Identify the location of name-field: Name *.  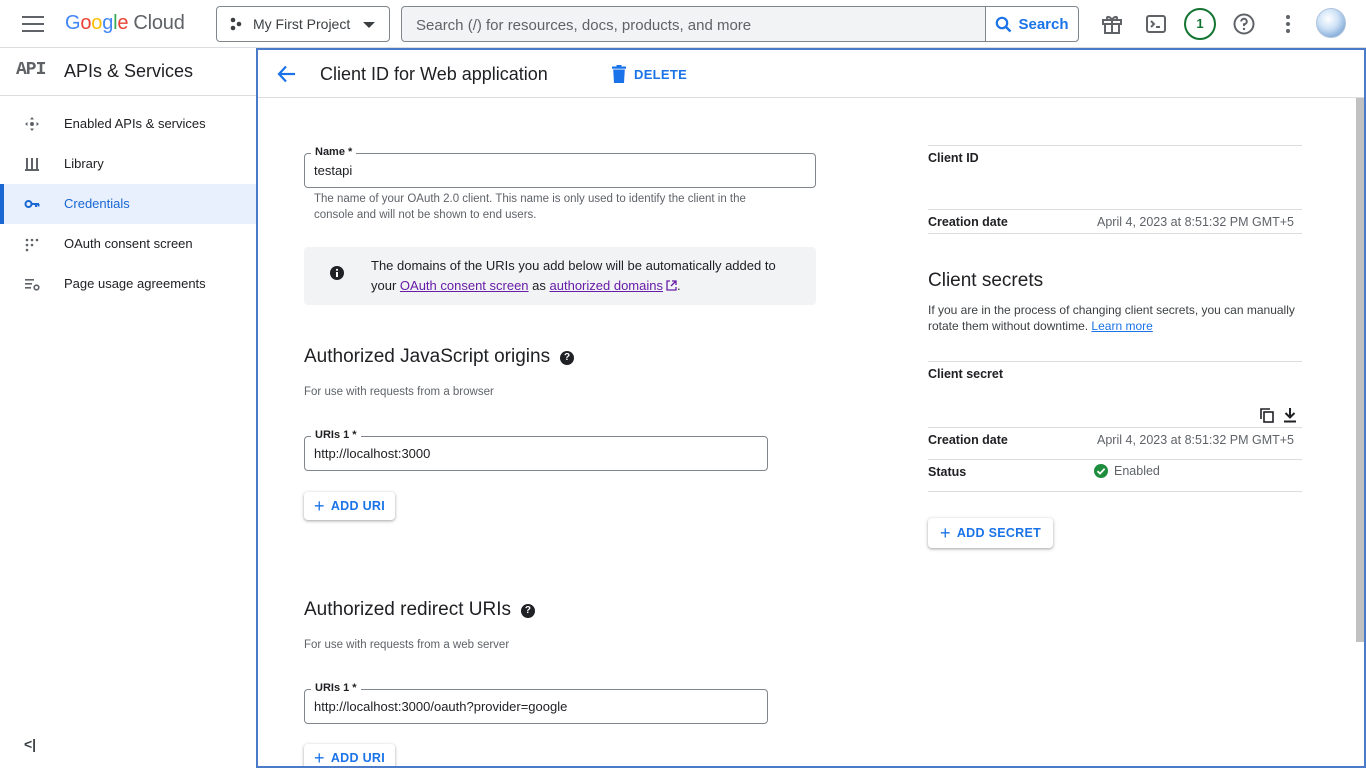
(560, 167).